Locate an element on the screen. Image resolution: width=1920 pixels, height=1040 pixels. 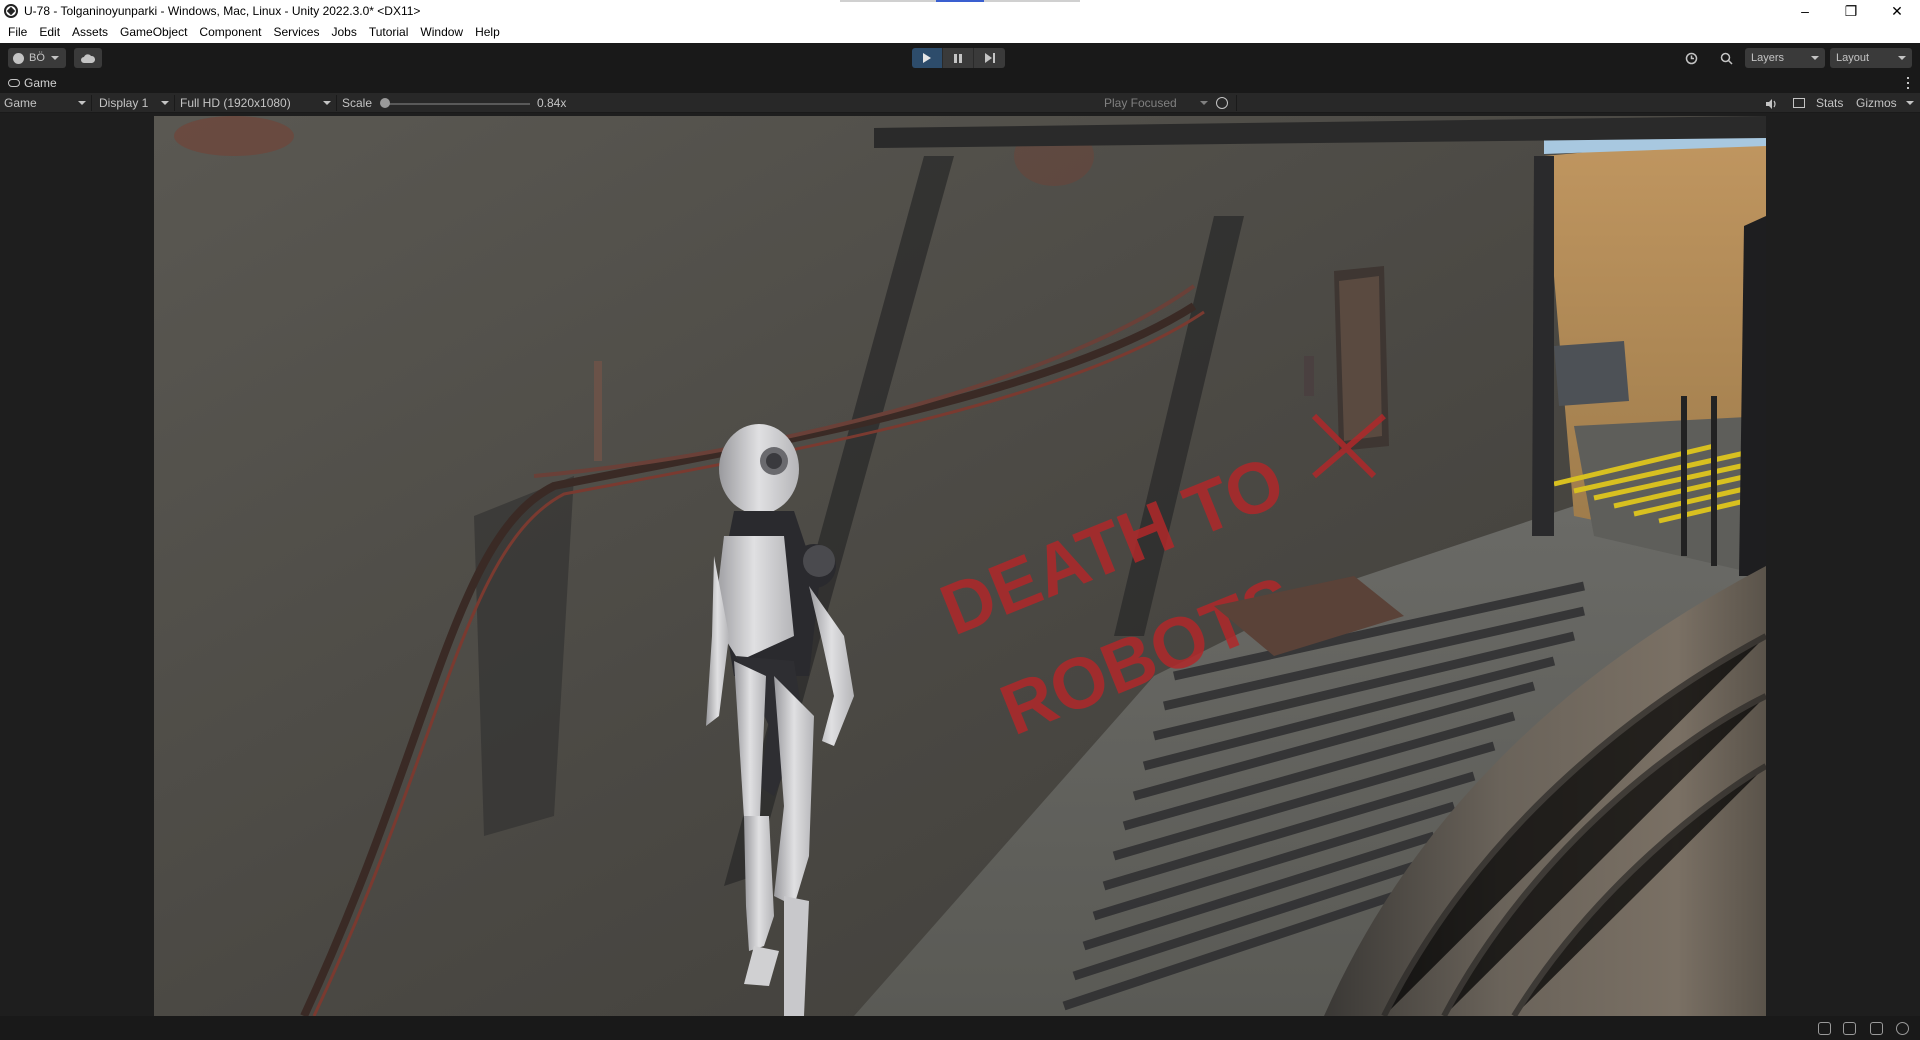
menu-assets: Assets is located at coordinates (90, 32).